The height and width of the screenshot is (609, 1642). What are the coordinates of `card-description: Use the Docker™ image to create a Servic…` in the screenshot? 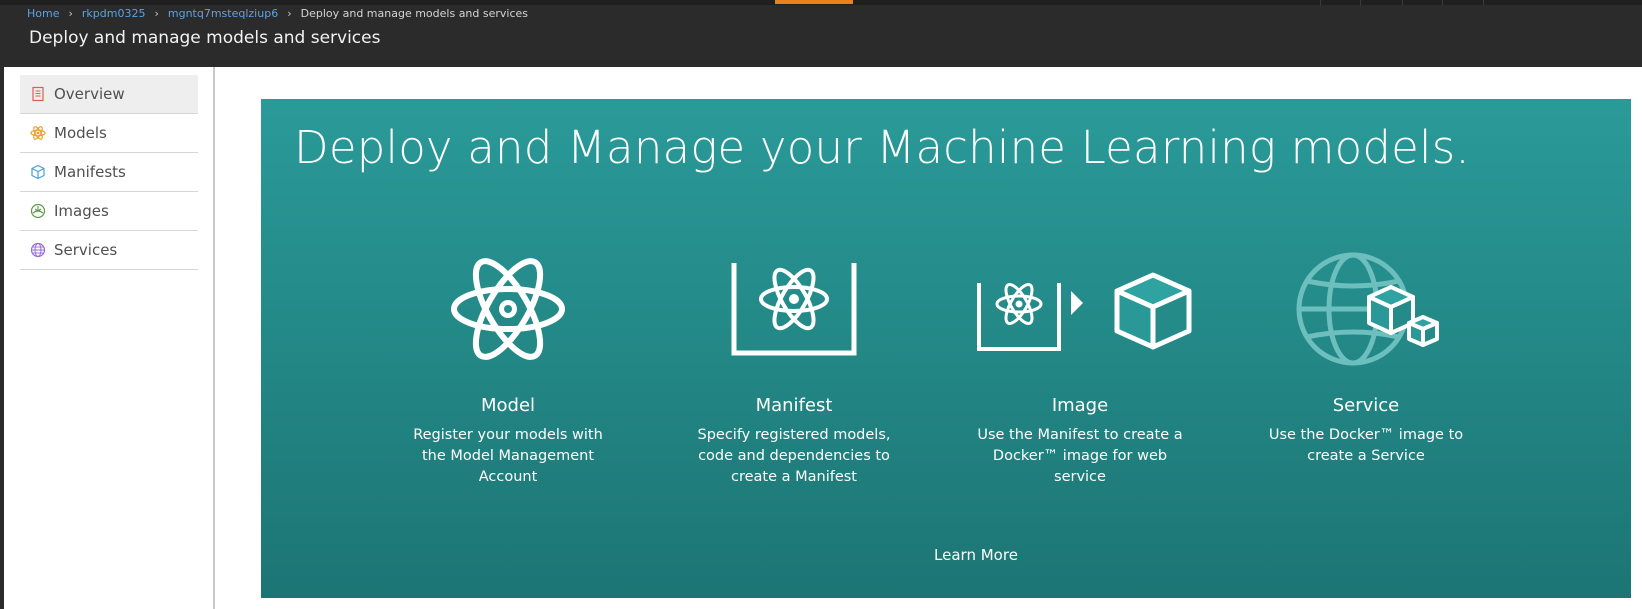 It's located at (1366, 445).